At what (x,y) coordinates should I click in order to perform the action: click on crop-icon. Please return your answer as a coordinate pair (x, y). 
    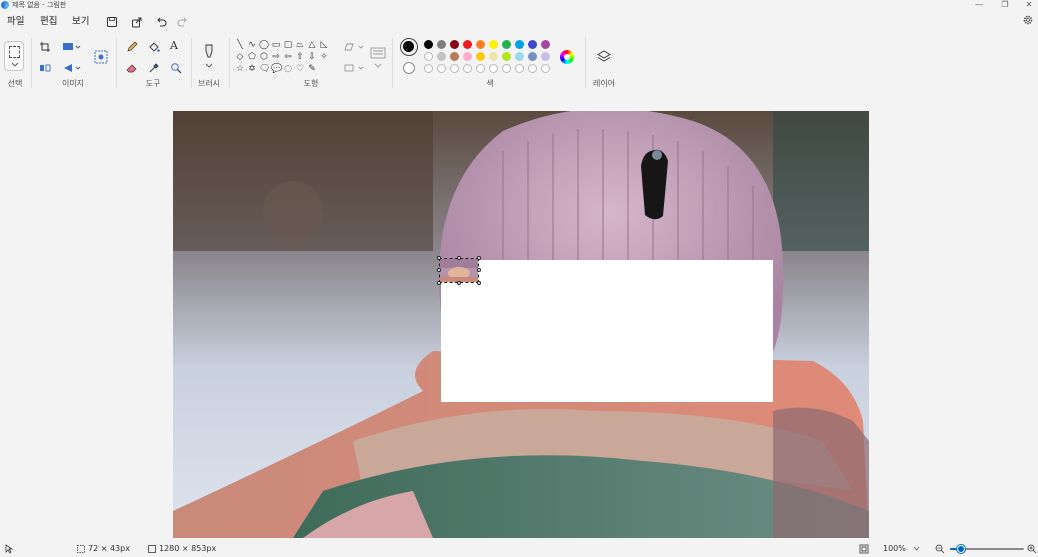
    Looking at the image, I should click on (45, 47).